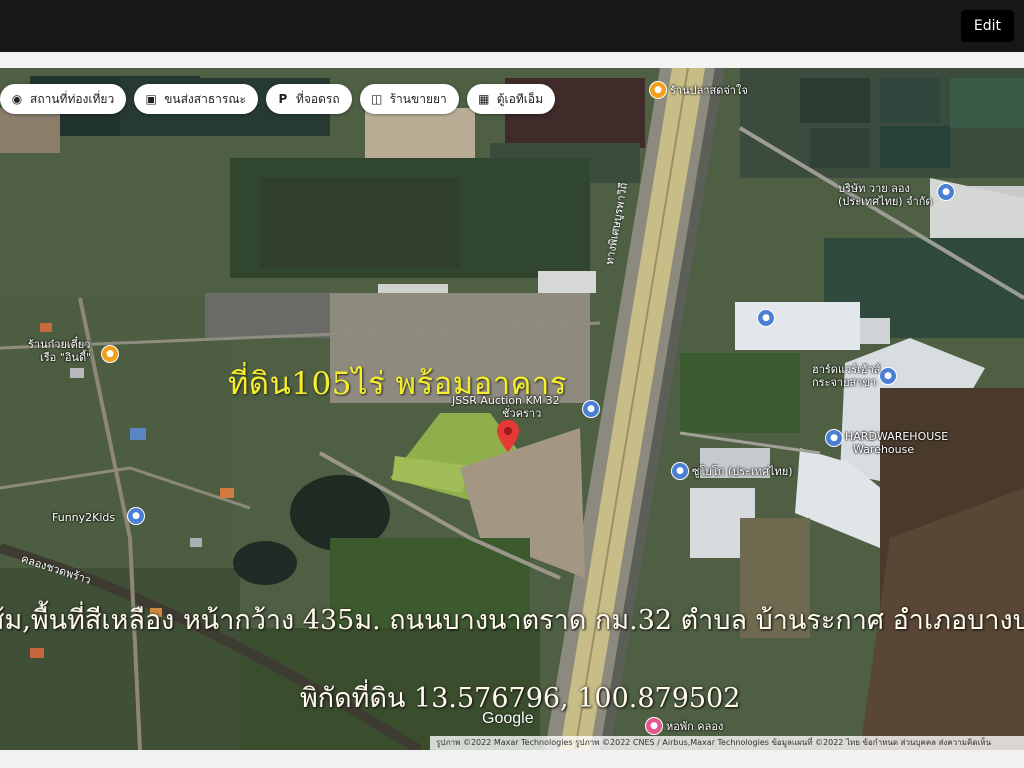 The width and height of the screenshot is (1024, 768). What do you see at coordinates (884, 449) in the screenshot?
I see `poi-label-line: Warehouse` at bounding box center [884, 449].